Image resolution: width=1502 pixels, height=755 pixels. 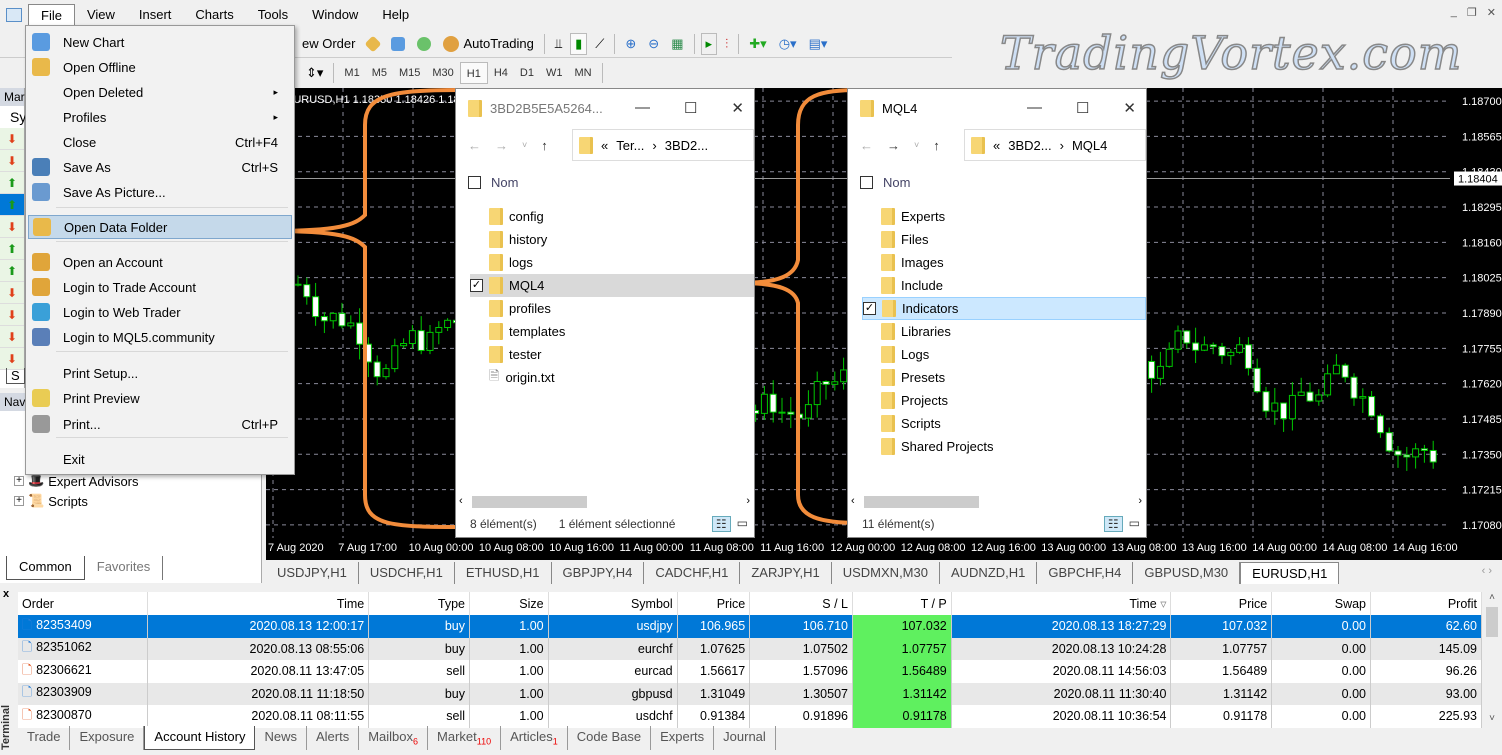 I want to click on up-icon: ↑, so click(x=936, y=145).